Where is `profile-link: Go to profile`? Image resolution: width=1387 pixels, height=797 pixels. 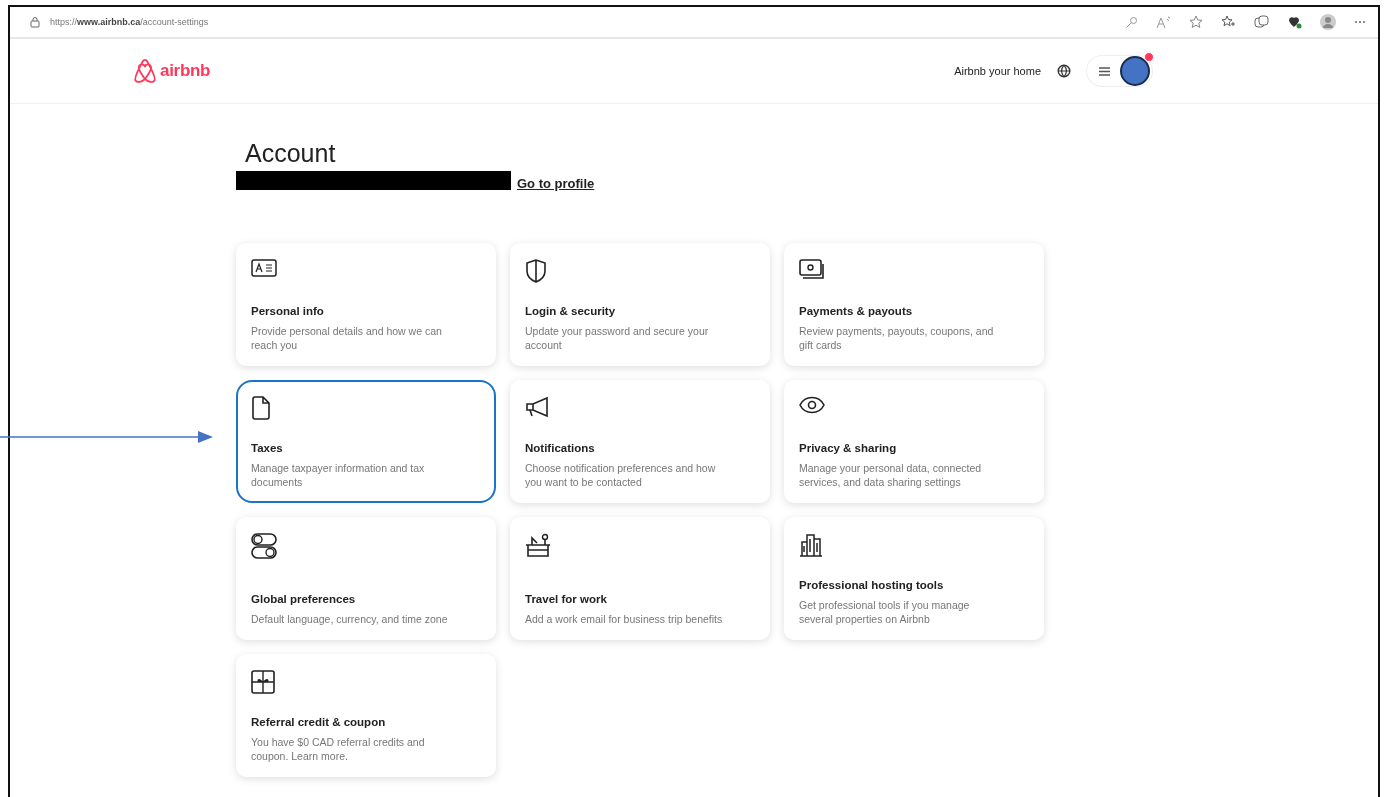 profile-link: Go to profile is located at coordinates (556, 183).